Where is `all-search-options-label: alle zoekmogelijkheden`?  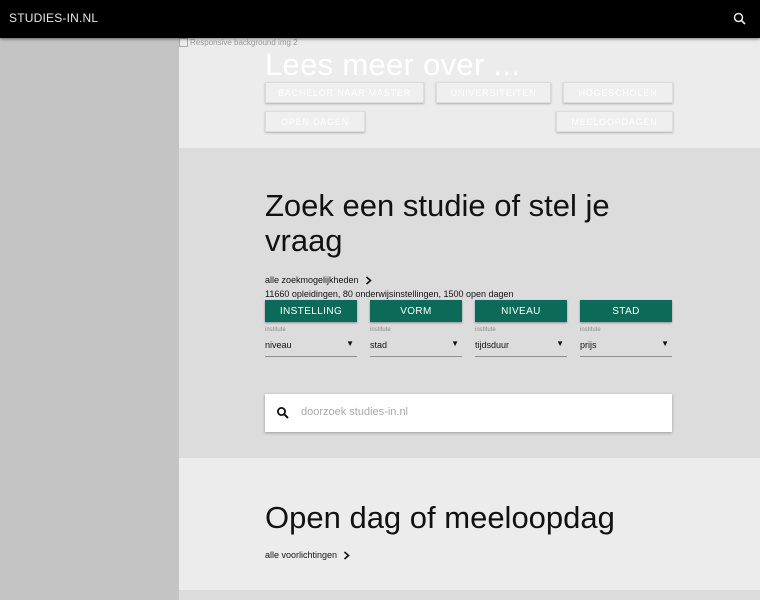 all-search-options-label: alle zoekmogelijkheden is located at coordinates (312, 280).